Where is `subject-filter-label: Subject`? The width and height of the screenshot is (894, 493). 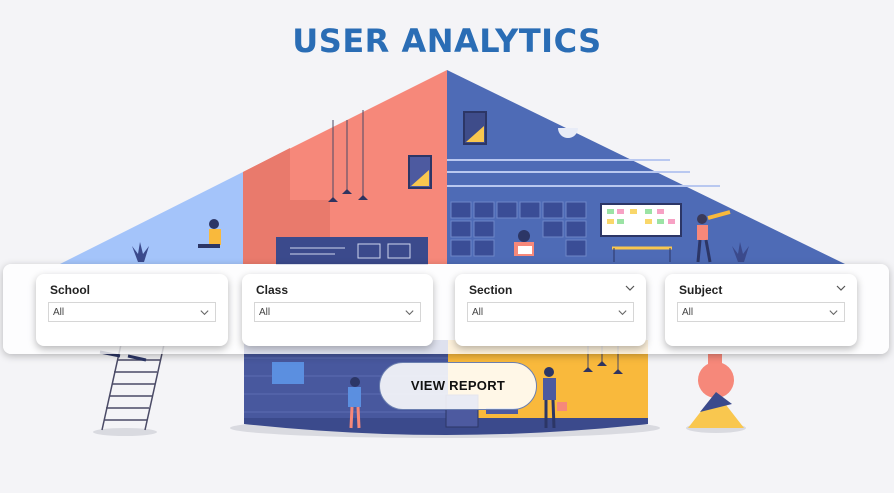 subject-filter-label: Subject is located at coordinates (701, 290).